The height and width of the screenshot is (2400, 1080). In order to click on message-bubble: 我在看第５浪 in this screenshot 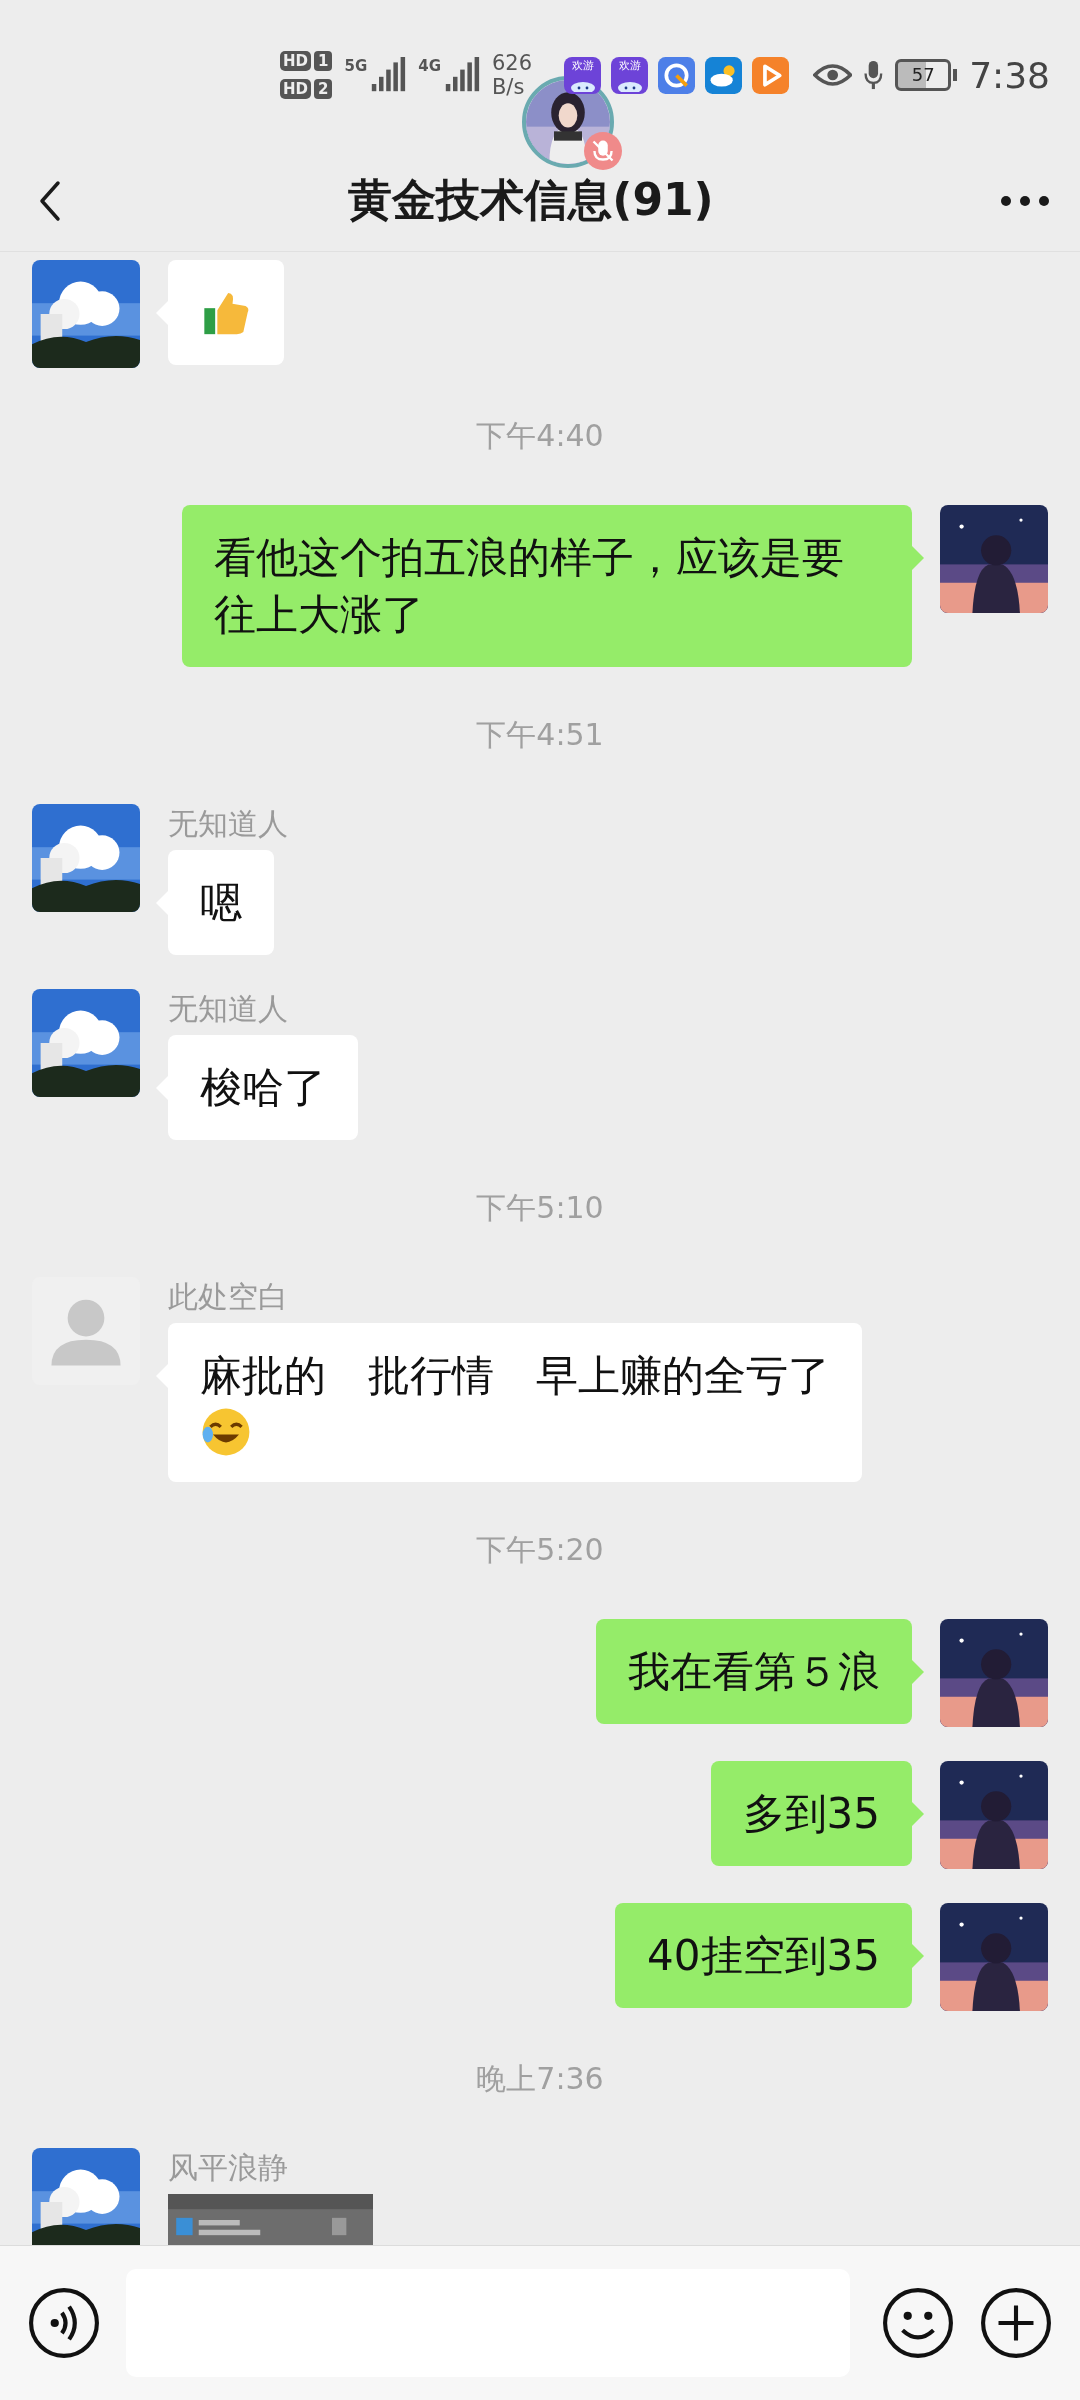, I will do `click(754, 1671)`.